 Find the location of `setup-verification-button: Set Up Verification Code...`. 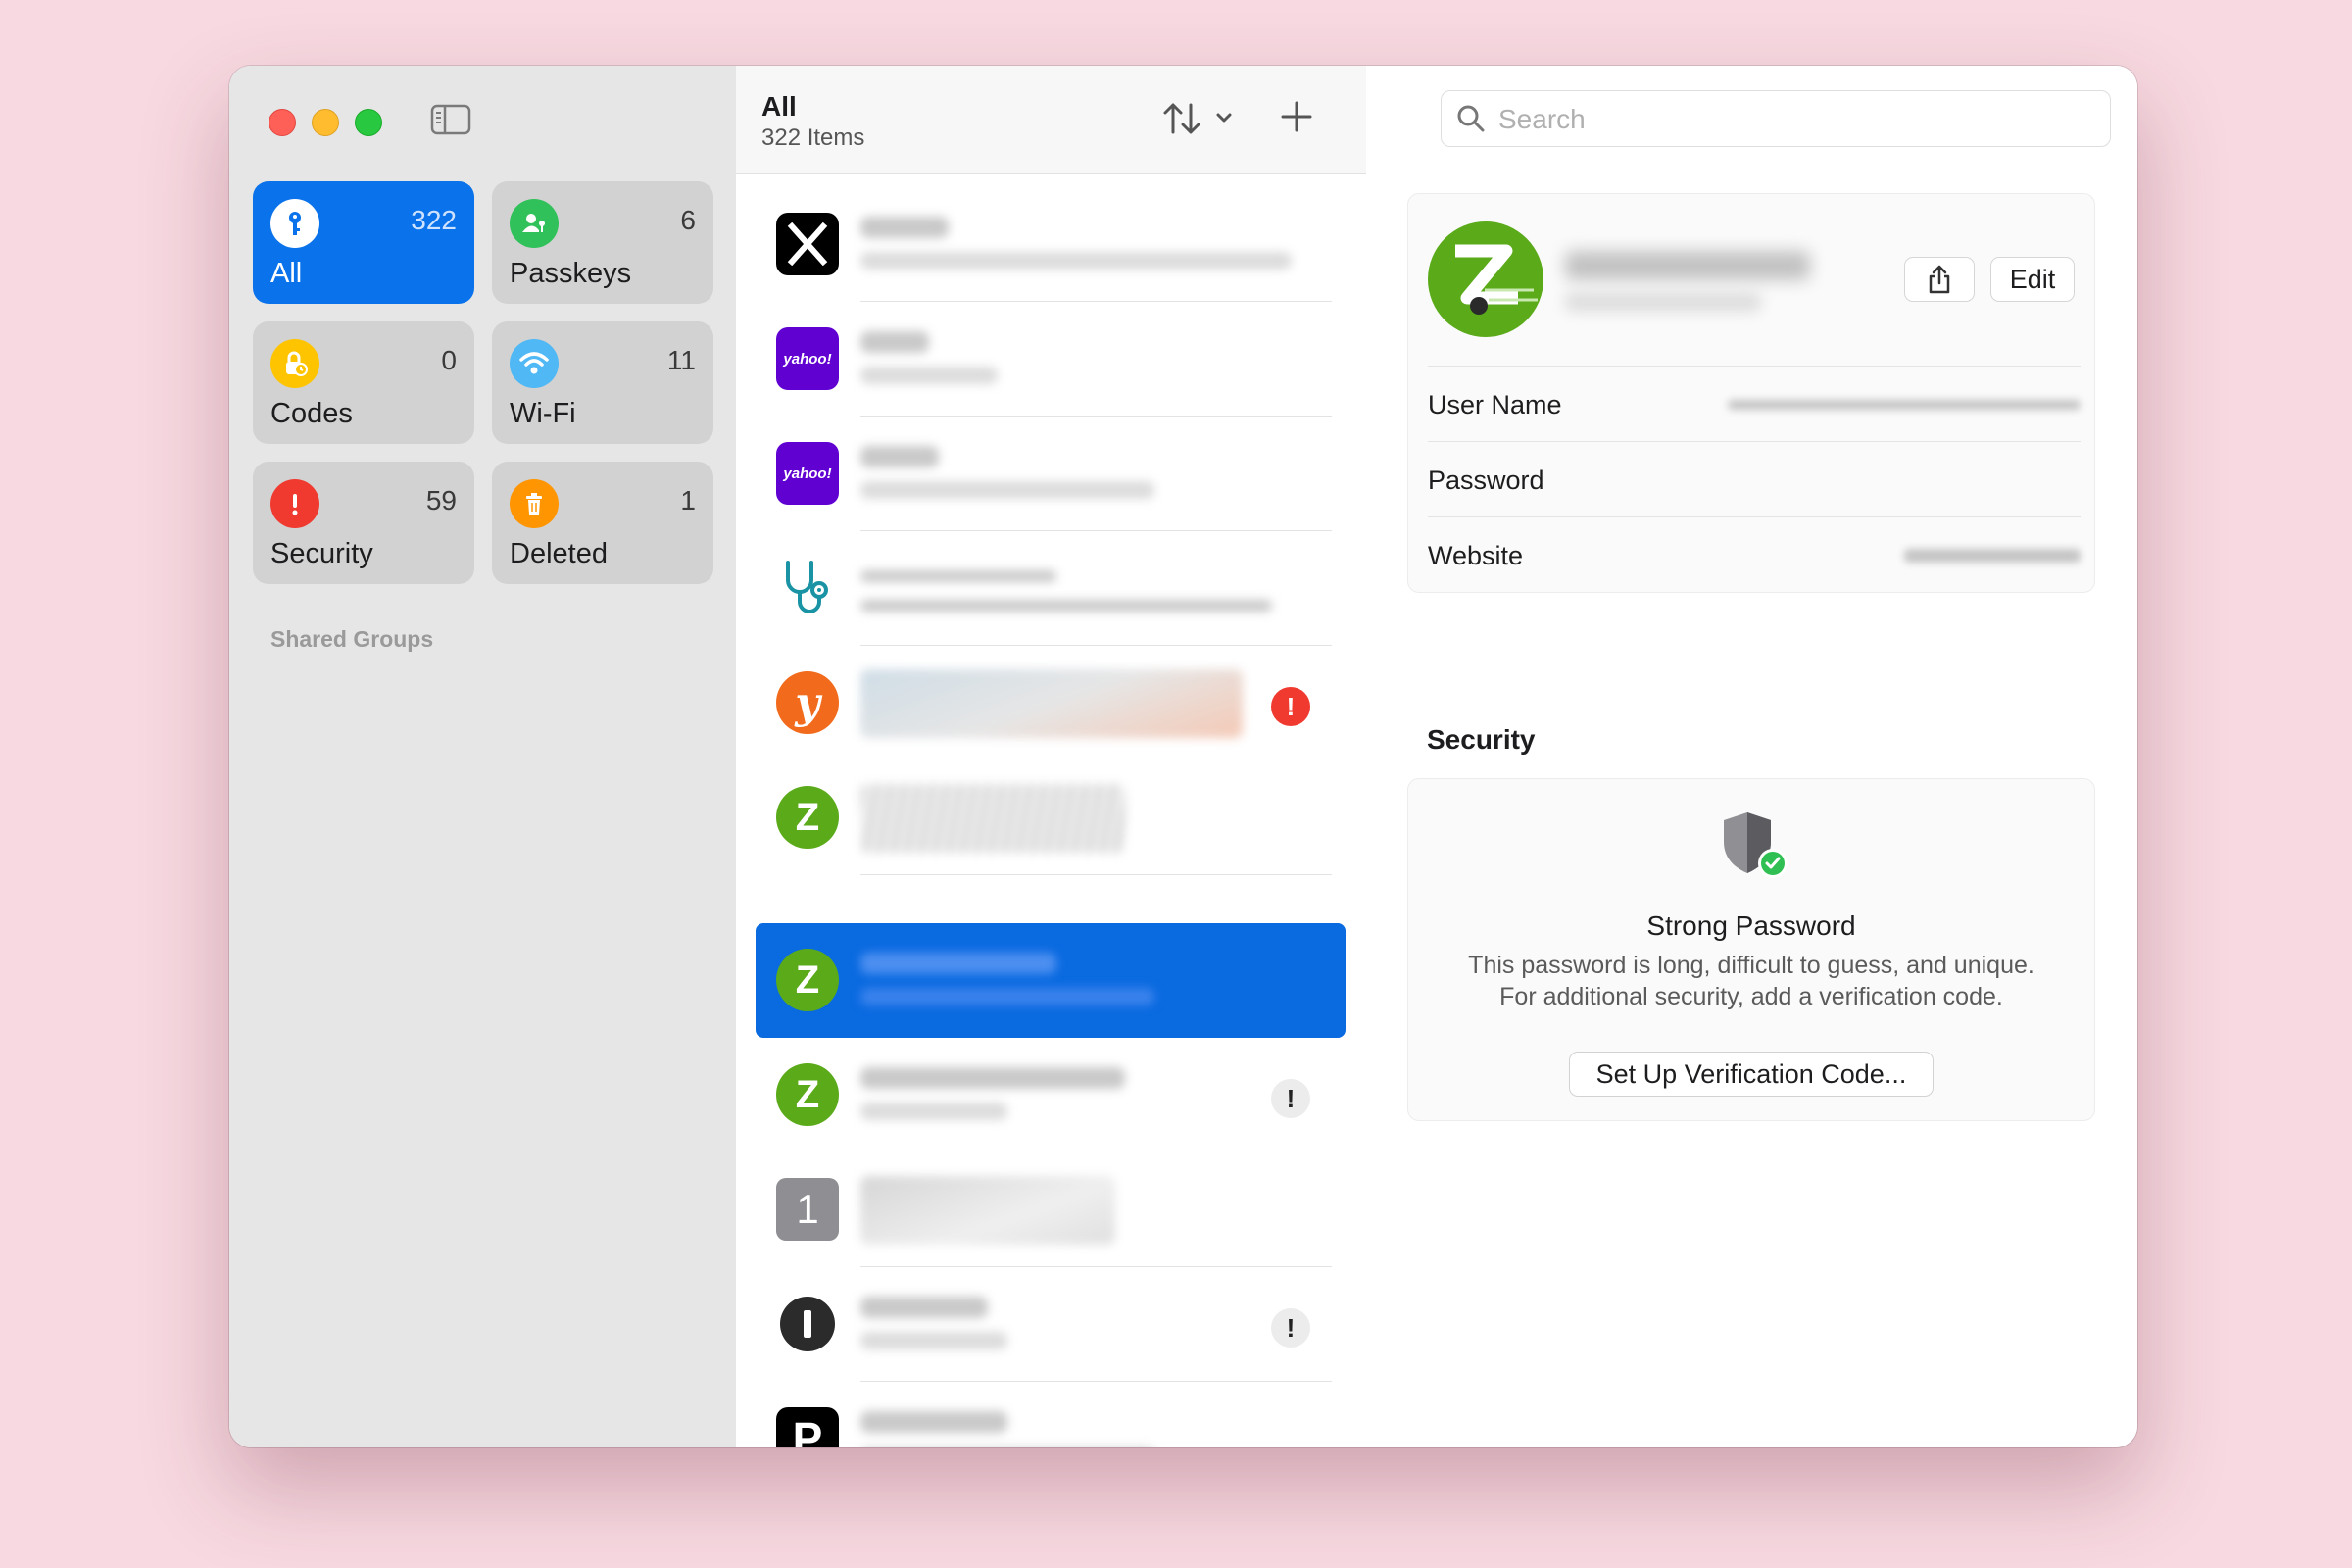

setup-verification-button: Set Up Verification Code... is located at coordinates (1751, 1074).